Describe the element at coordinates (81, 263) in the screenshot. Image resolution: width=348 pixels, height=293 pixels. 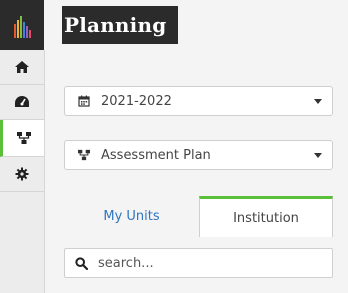
I see `search-icon` at that location.